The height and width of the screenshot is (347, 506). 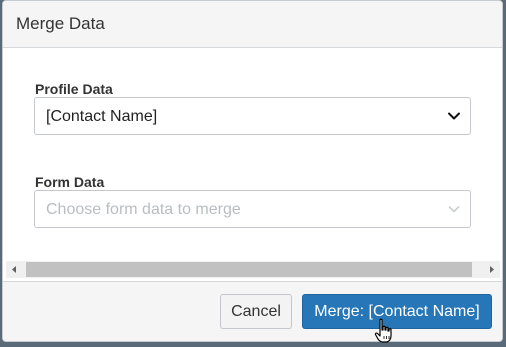 What do you see at coordinates (143, 209) in the screenshot?
I see `form-data-placeholder: Choose form data to merge` at bounding box center [143, 209].